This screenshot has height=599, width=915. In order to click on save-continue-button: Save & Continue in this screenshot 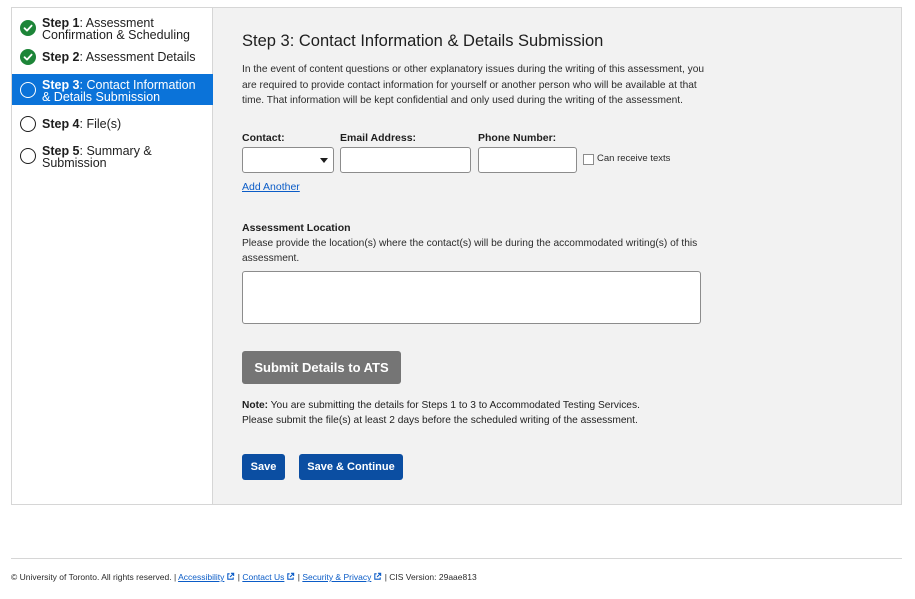, I will do `click(351, 467)`.